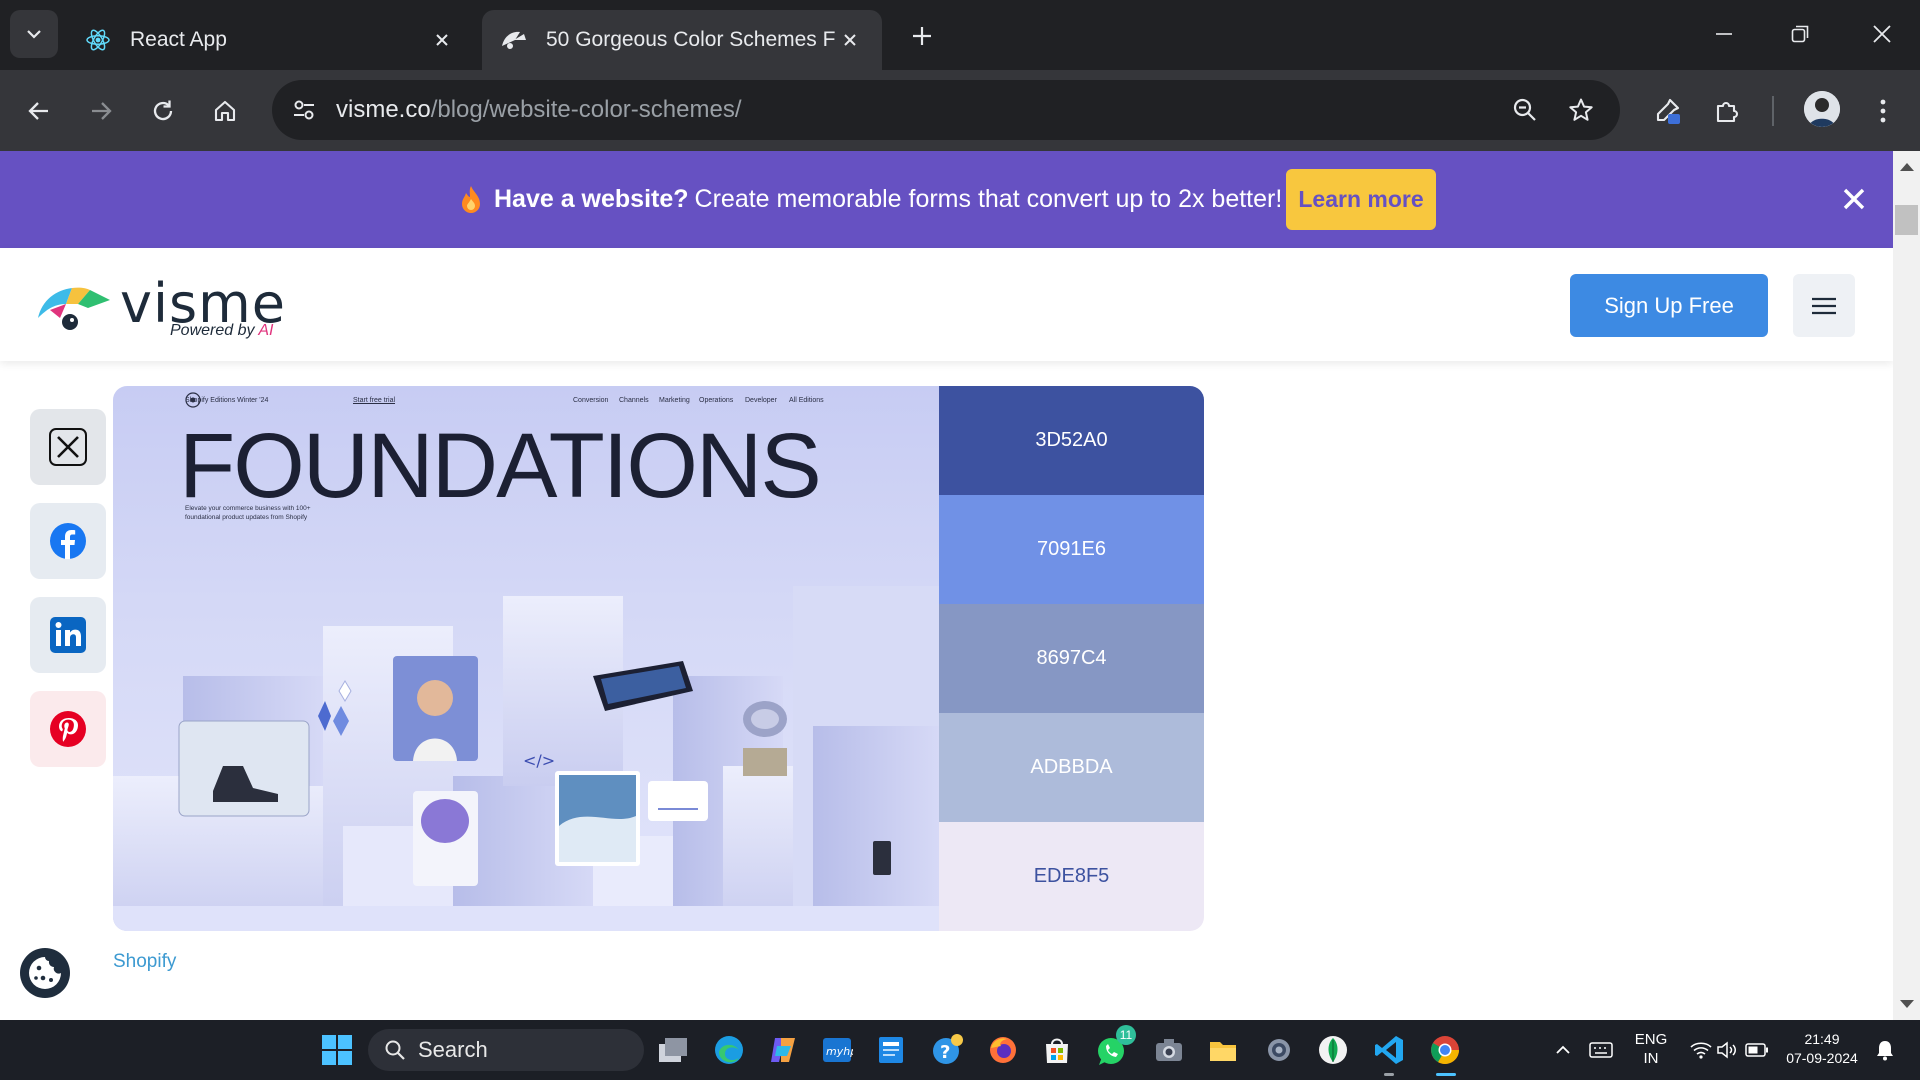  What do you see at coordinates (1822, 1049) in the screenshot?
I see `clock: 21:49 07-09-2024` at bounding box center [1822, 1049].